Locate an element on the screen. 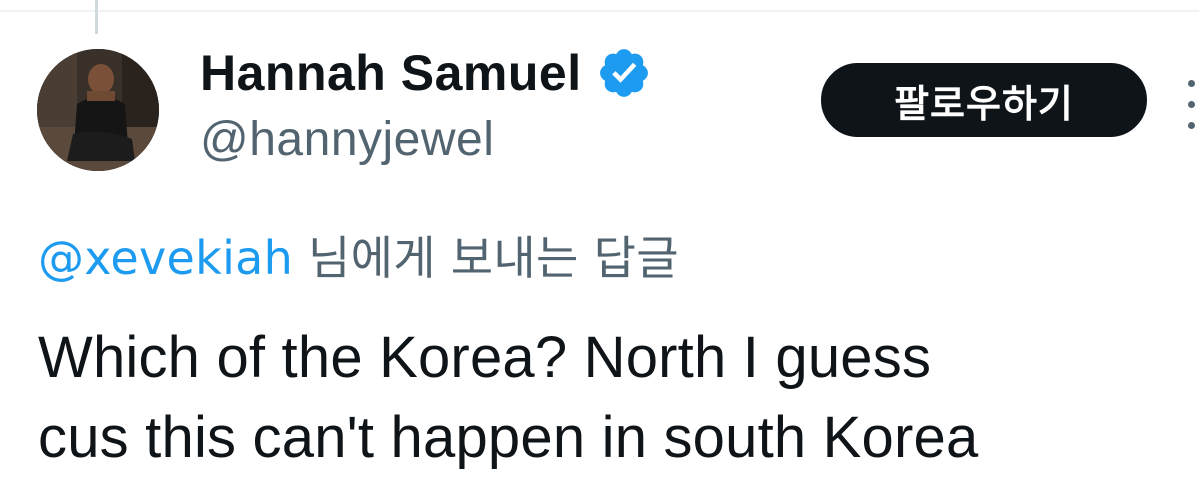 The width and height of the screenshot is (1199, 483). reply-context: @xevekiah 님에게 보내는 답글 is located at coordinates (358, 255).